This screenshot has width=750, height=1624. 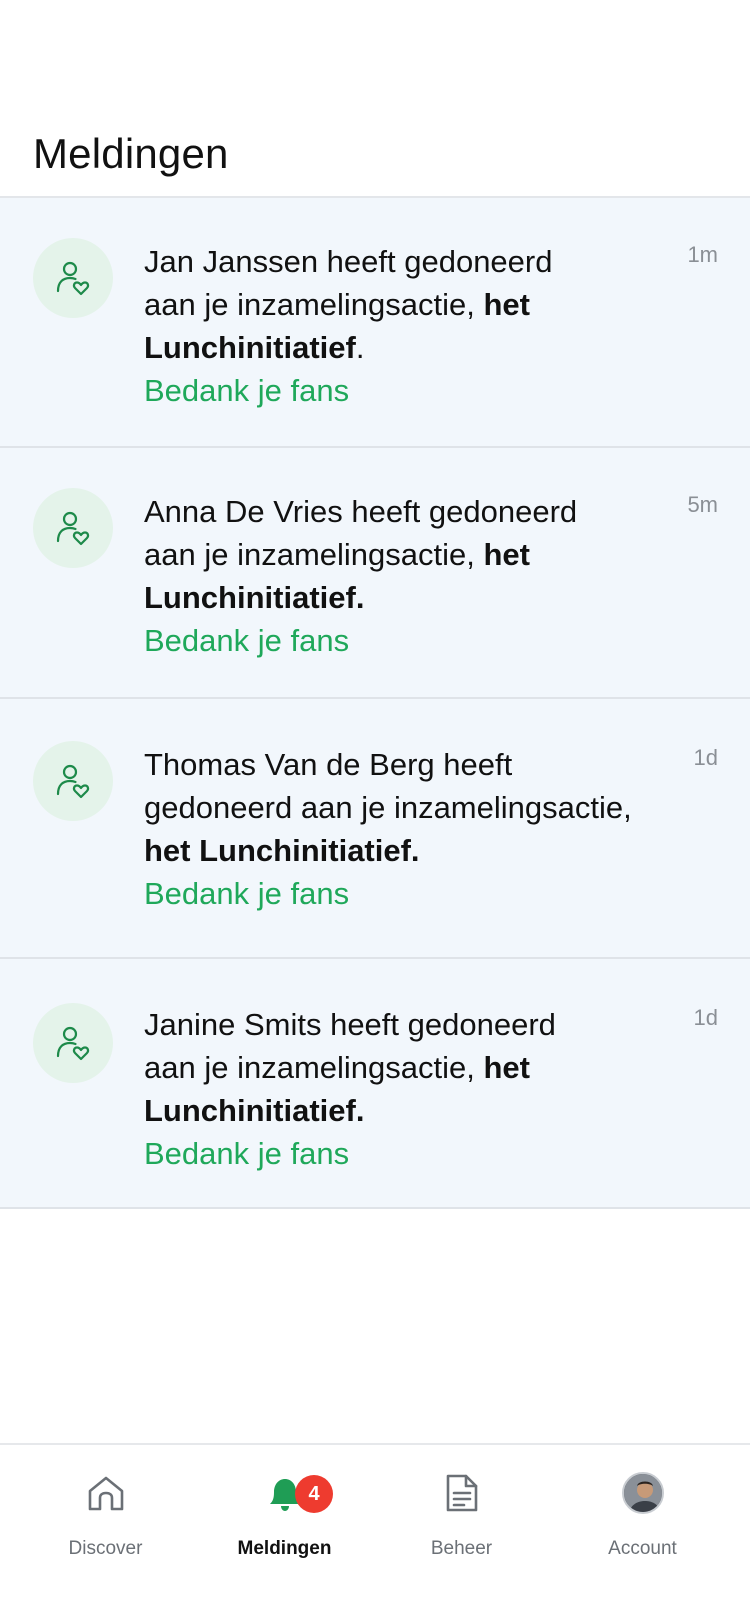 What do you see at coordinates (642, 1548) in the screenshot?
I see `tab-label: Account` at bounding box center [642, 1548].